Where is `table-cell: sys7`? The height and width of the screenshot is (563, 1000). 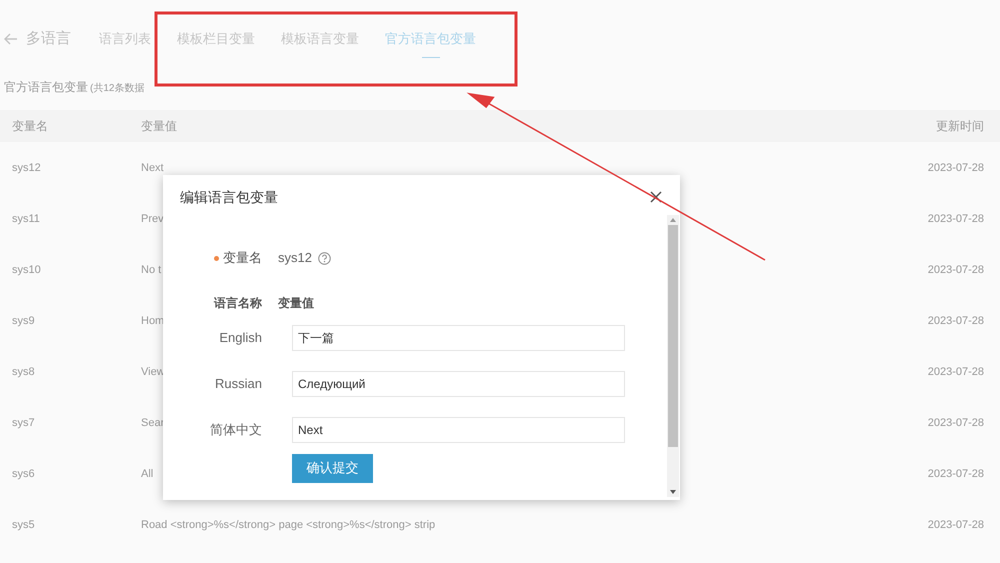
table-cell: sys7 is located at coordinates (23, 423).